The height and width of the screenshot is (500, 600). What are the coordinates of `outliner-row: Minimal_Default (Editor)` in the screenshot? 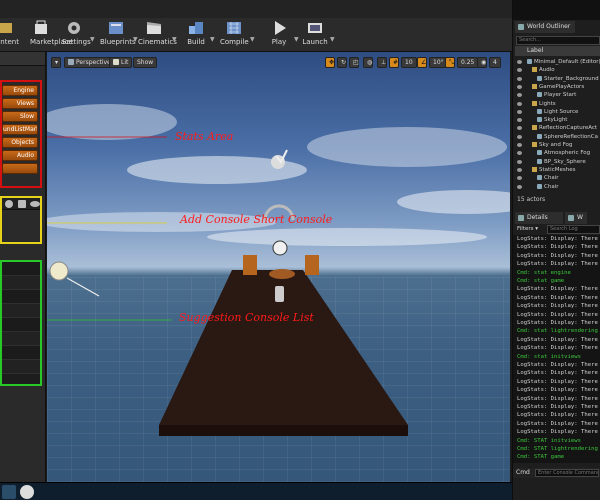 It's located at (556, 62).